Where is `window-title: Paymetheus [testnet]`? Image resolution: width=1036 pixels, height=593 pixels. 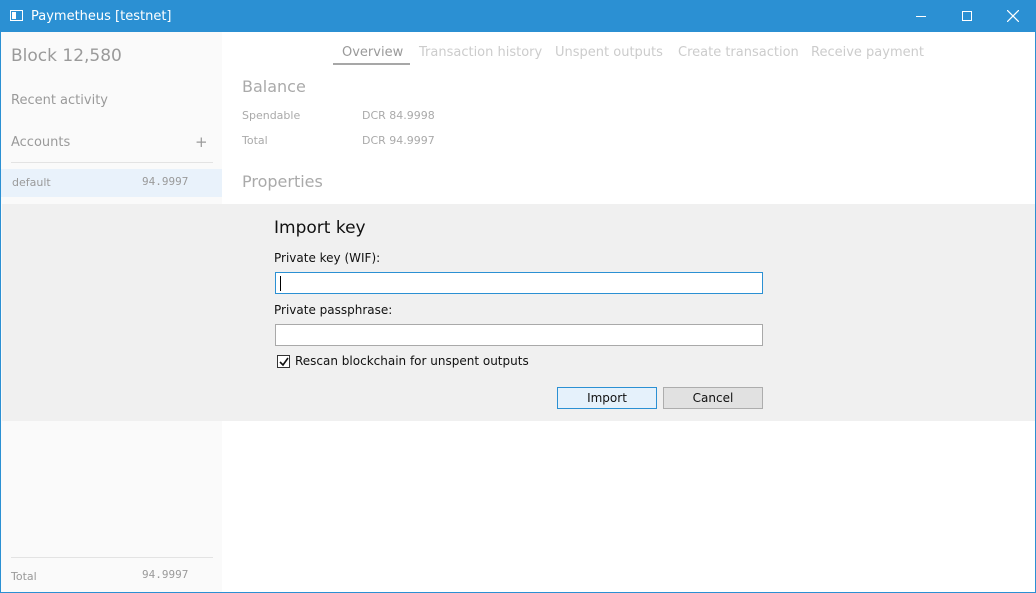
window-title: Paymetheus [testnet] is located at coordinates (101, 16).